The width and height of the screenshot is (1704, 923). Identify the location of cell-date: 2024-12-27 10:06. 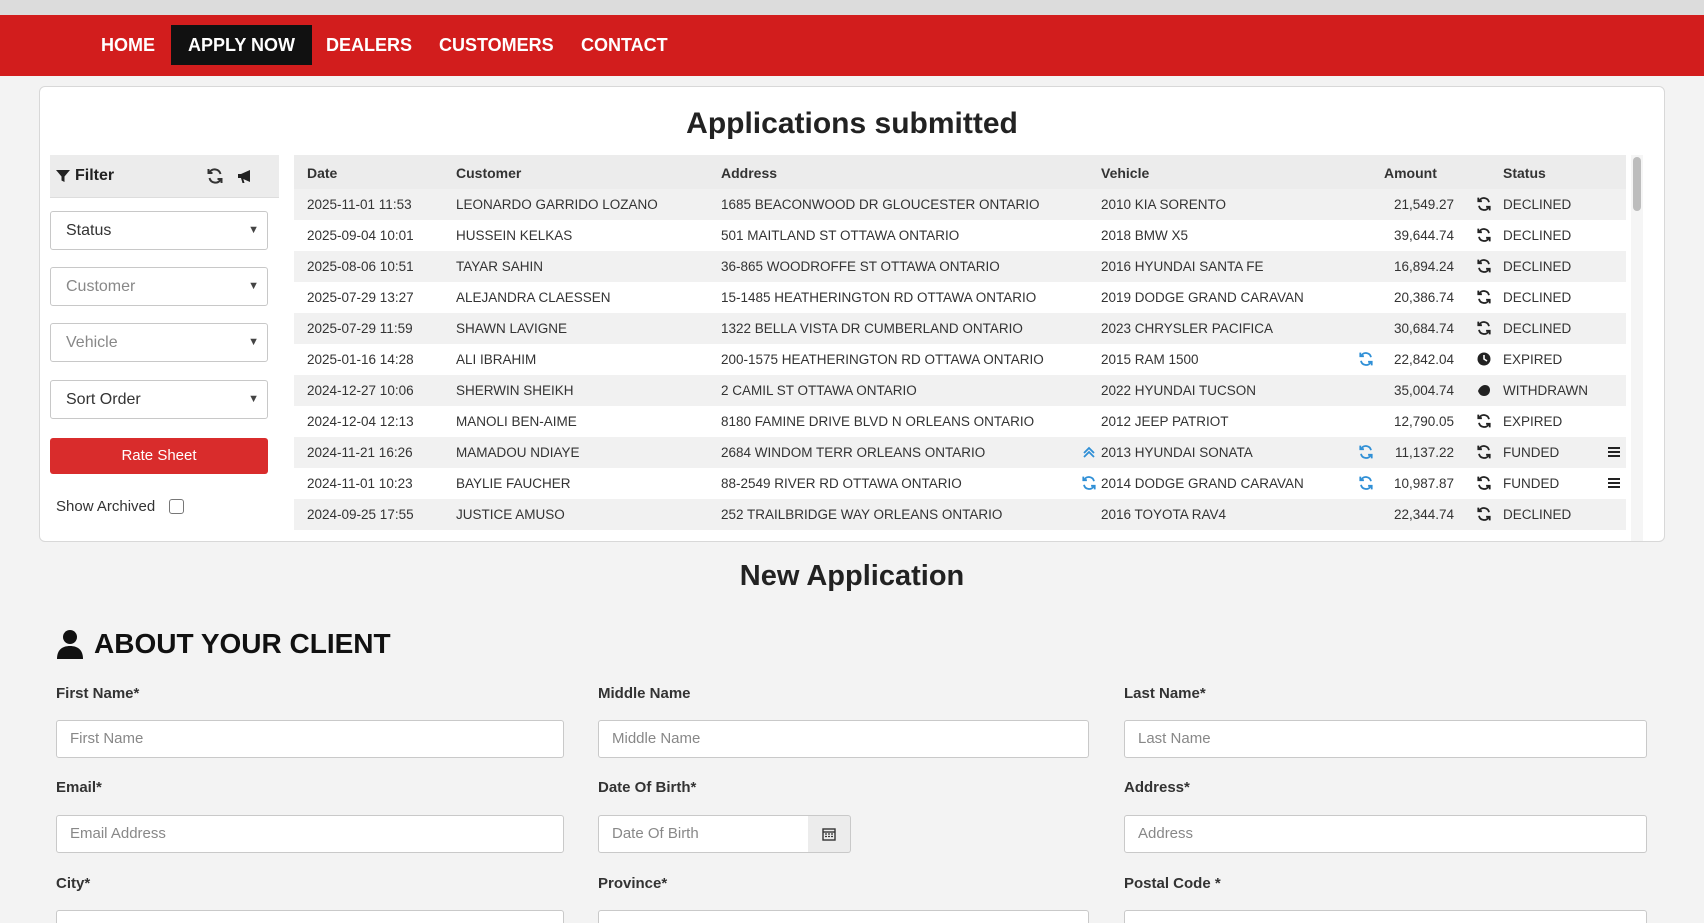
(360, 390).